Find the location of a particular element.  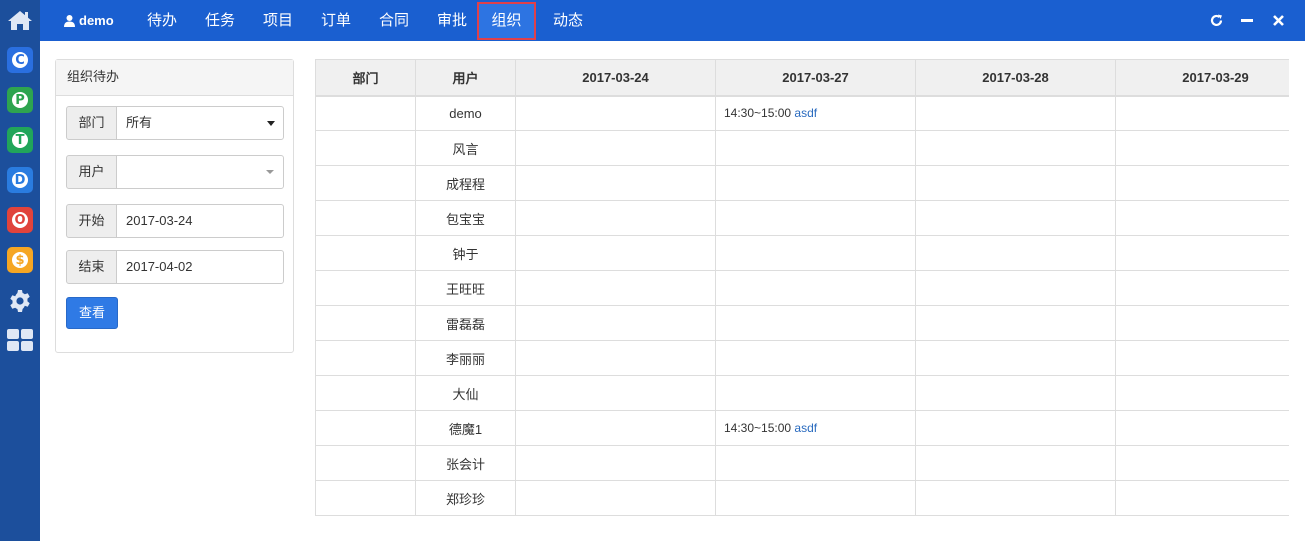

nav-item-4: 订单 is located at coordinates (336, 21).